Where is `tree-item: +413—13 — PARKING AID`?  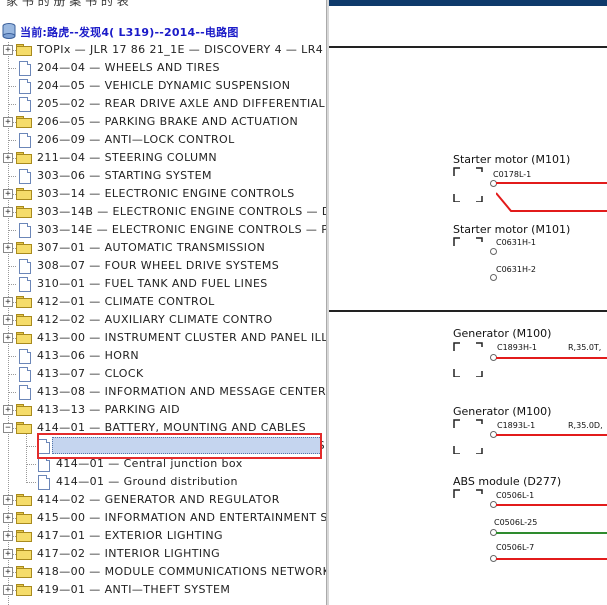
tree-item: +413—13 — PARKING AID is located at coordinates (163, 410).